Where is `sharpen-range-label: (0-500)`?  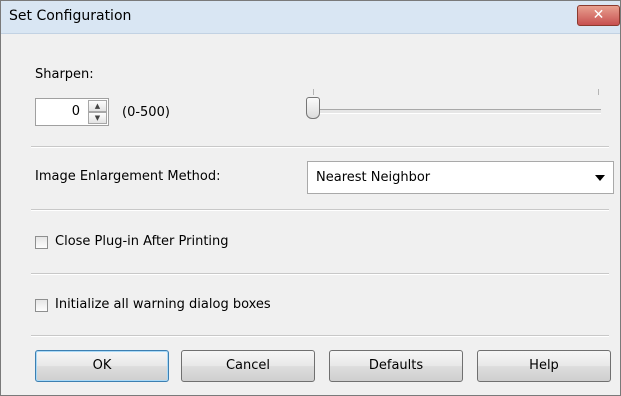
sharpen-range-label: (0-500) is located at coordinates (146, 112).